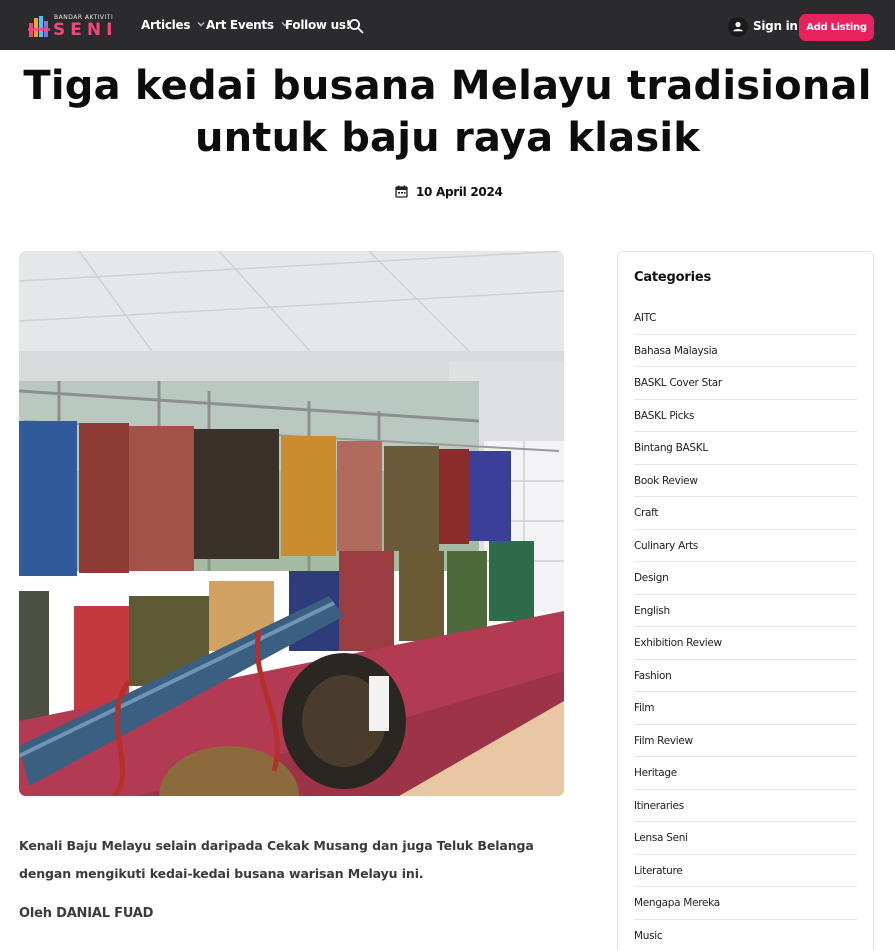 The image size is (895, 950). I want to click on site-logo: BANDAR AKTIVITI SENI, so click(70, 27).